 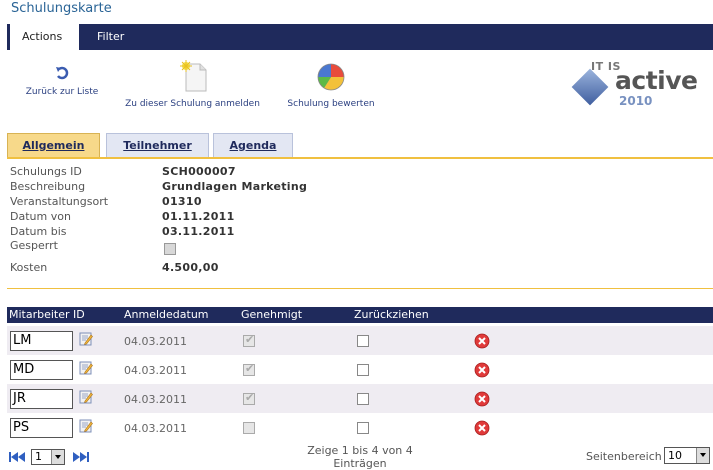 I want to click on table-row: MD 04.03.2011 ✔, so click(x=360, y=369).